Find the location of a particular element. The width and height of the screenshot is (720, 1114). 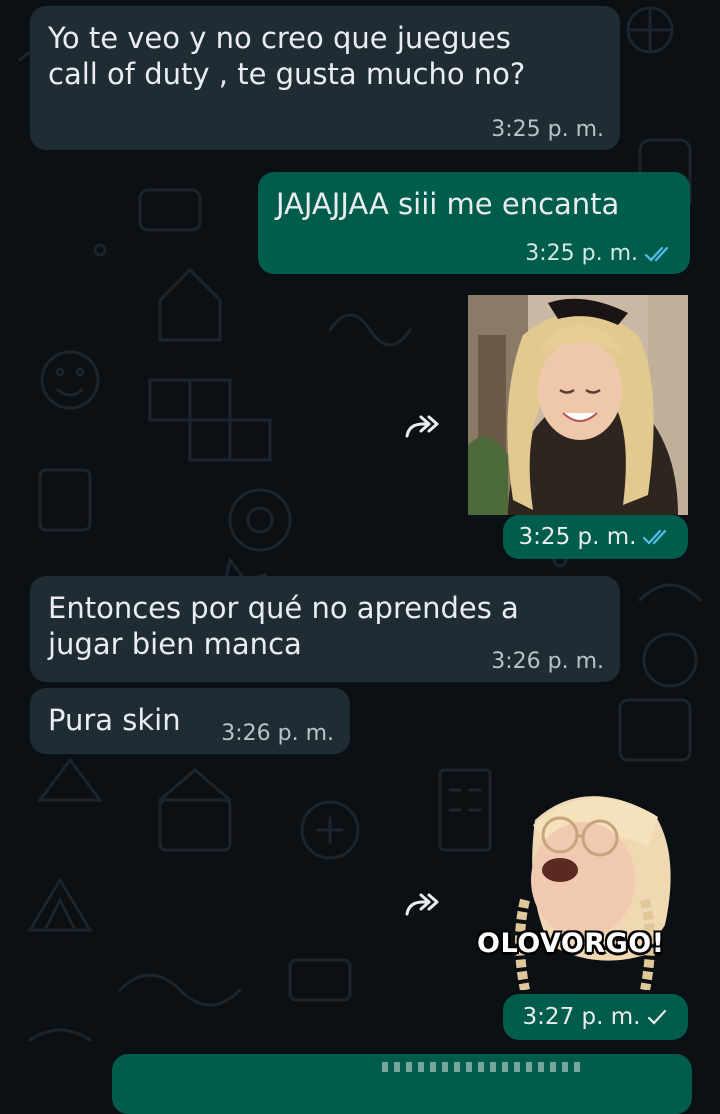

photo-image is located at coordinates (578, 405).